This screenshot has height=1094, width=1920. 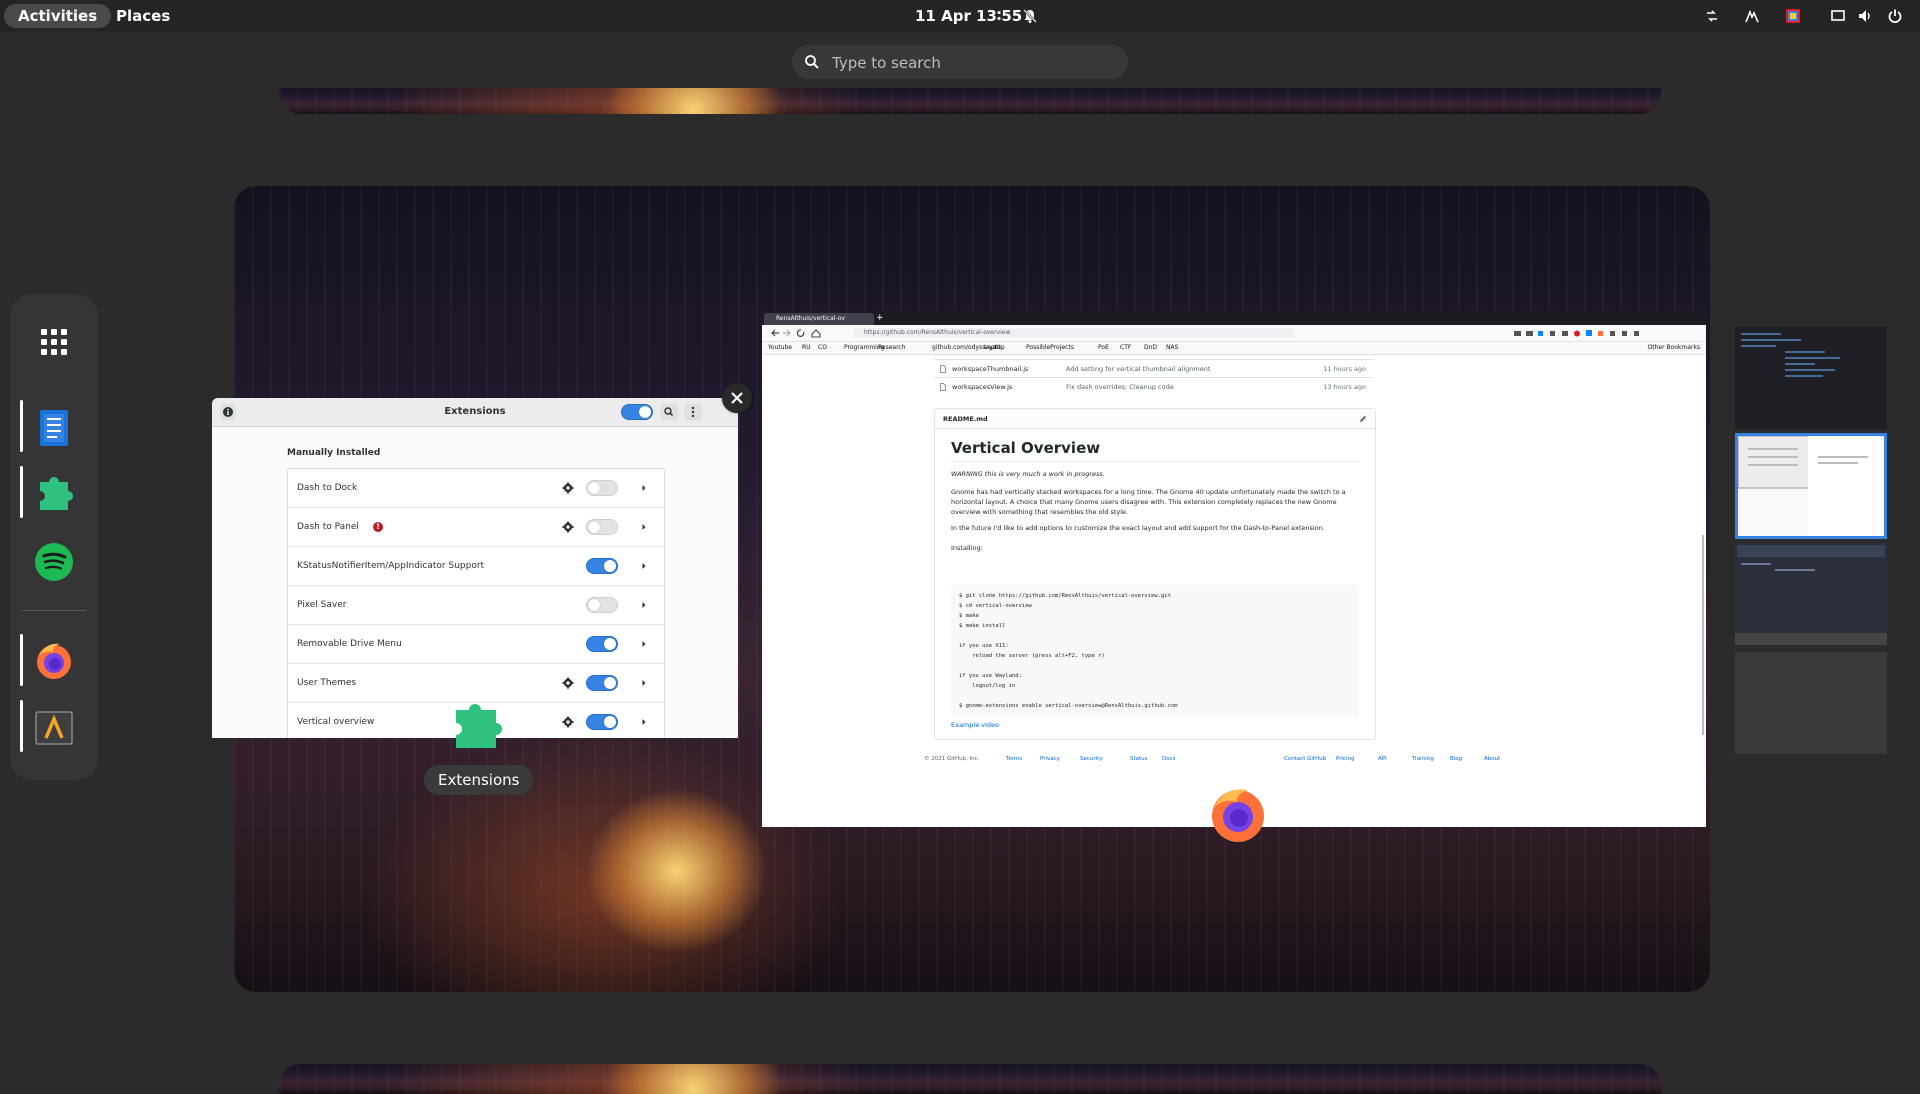 What do you see at coordinates (806, 348) in the screenshot?
I see `bookmark-item: RU` at bounding box center [806, 348].